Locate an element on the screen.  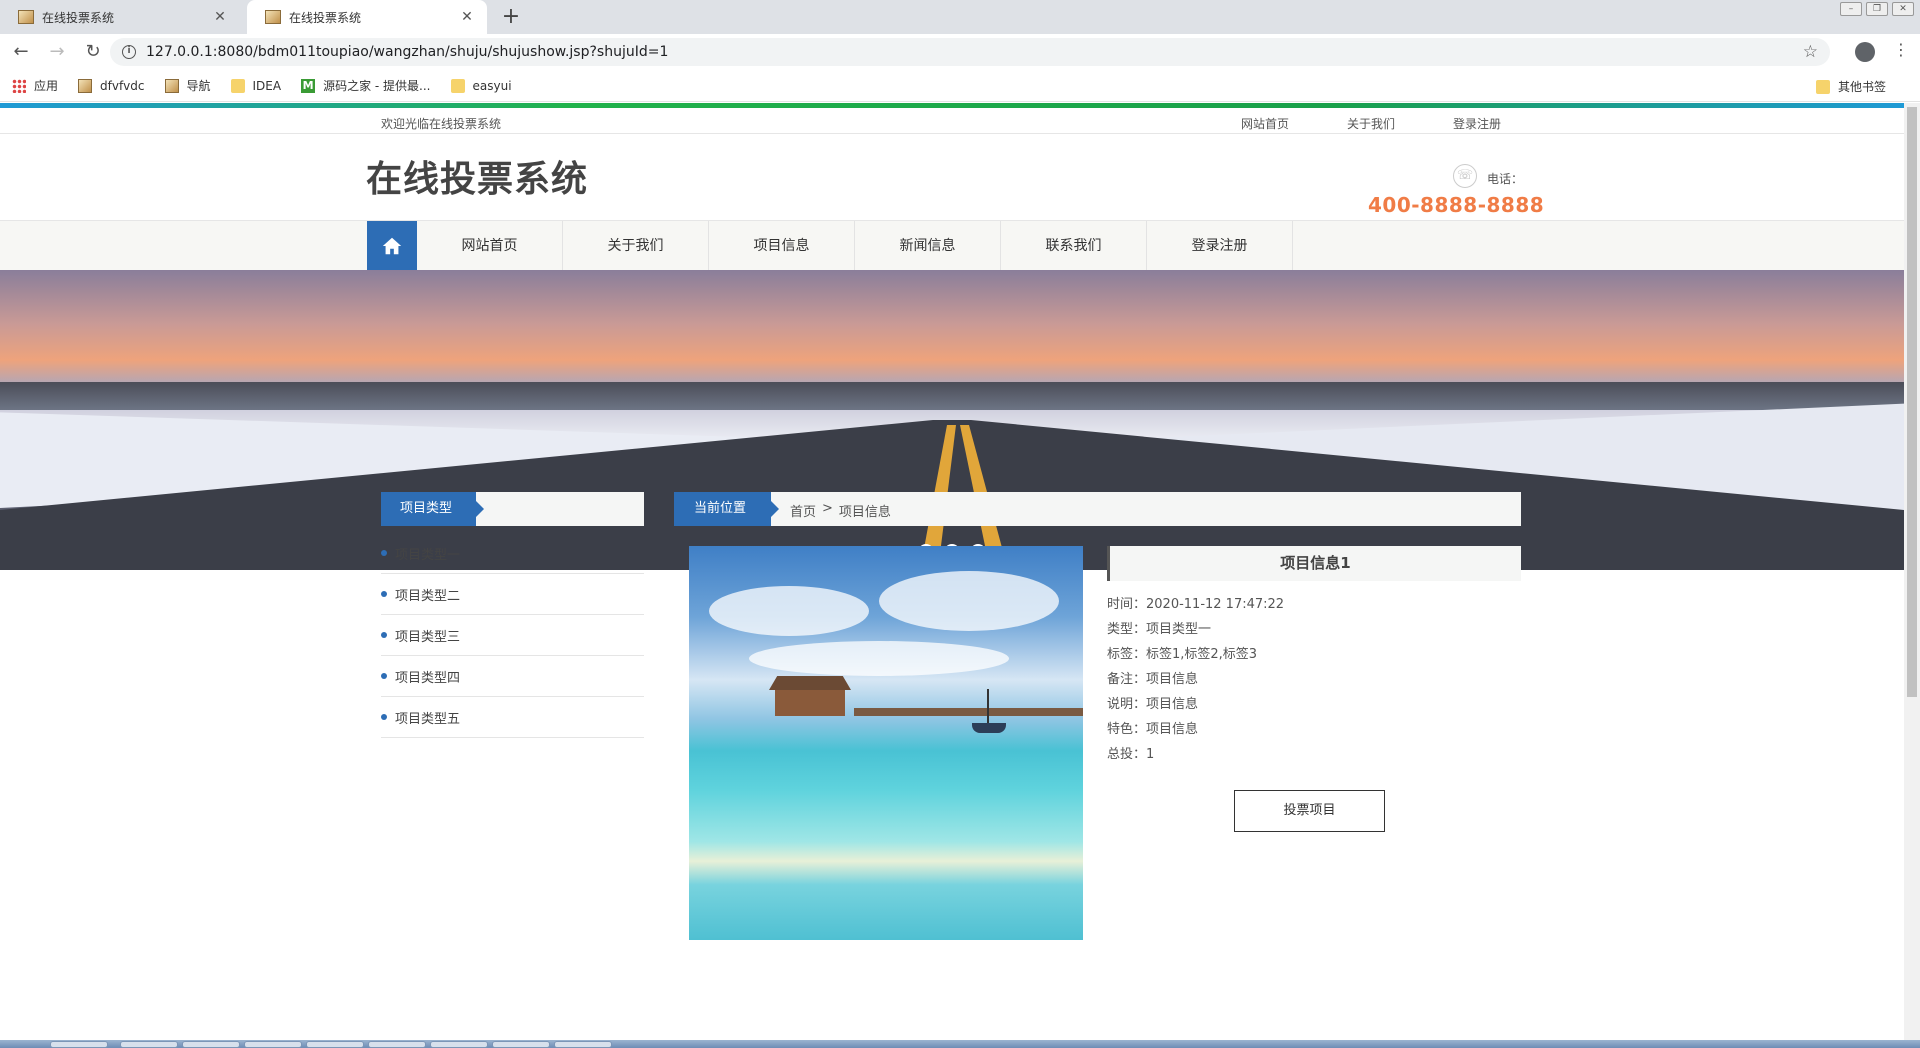
bookmark-label: 导航 is located at coordinates (198, 86).